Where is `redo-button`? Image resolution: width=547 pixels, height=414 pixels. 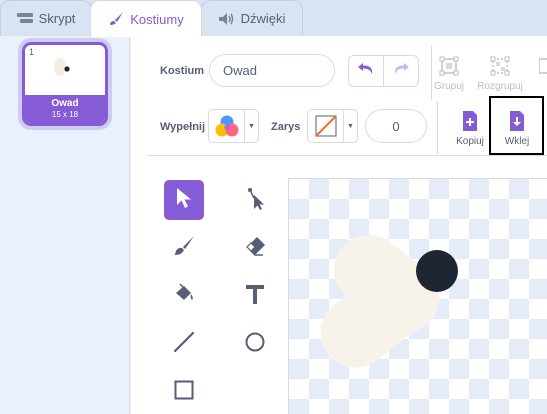
redo-button is located at coordinates (401, 71).